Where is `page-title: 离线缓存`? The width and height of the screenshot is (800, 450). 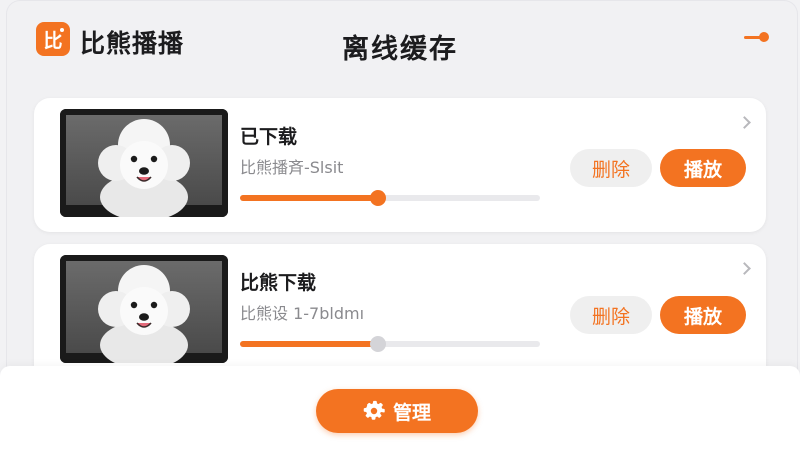
page-title: 离线缓存 is located at coordinates (400, 49).